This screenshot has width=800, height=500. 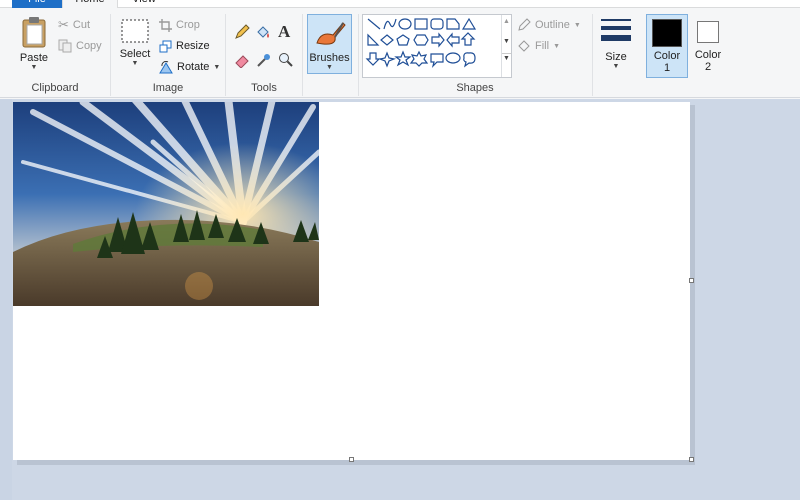 What do you see at coordinates (329, 58) in the screenshot?
I see `brushes-label: Brushes` at bounding box center [329, 58].